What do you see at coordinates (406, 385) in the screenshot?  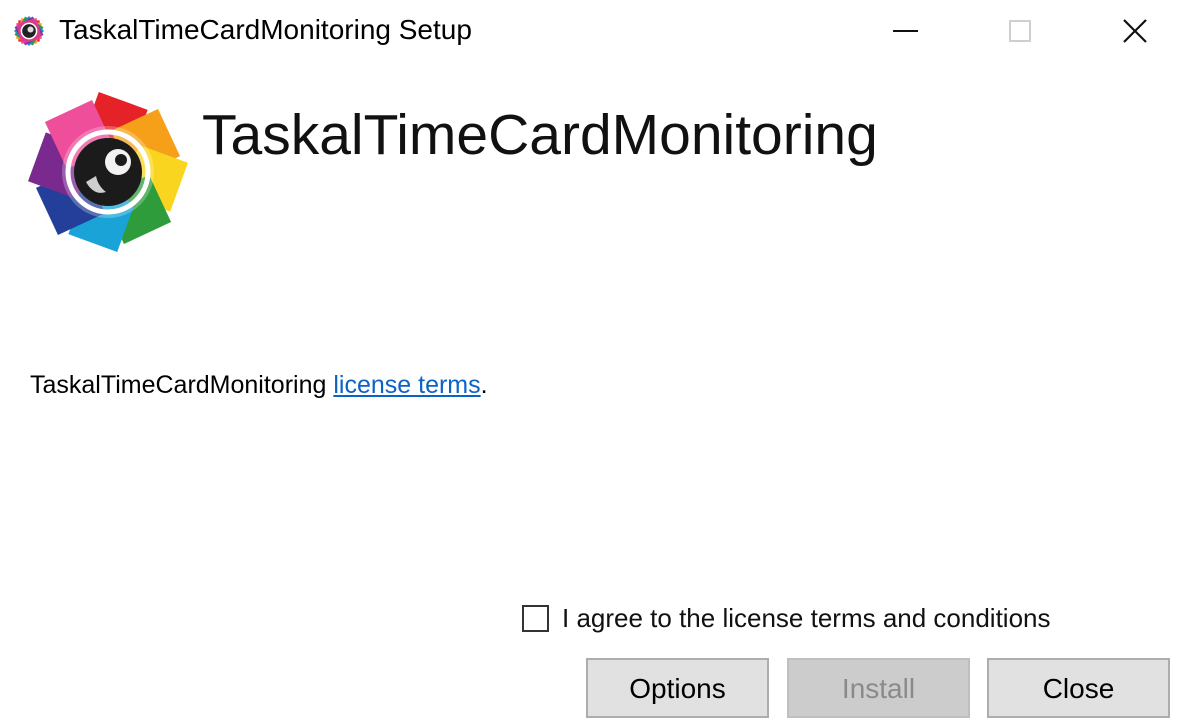 I see `license-terms-link: license terms` at bounding box center [406, 385].